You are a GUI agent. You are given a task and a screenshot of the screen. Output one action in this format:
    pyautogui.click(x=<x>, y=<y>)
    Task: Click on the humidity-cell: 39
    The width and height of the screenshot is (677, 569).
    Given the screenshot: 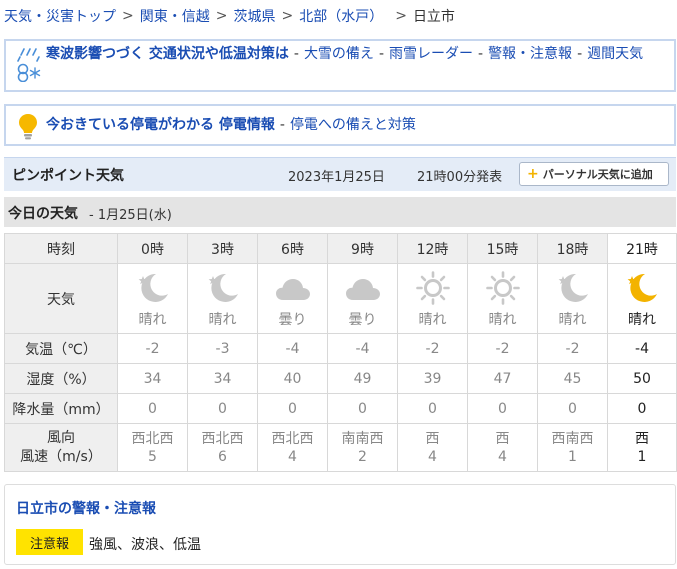 What is the action you would take?
    pyautogui.click(x=432, y=378)
    